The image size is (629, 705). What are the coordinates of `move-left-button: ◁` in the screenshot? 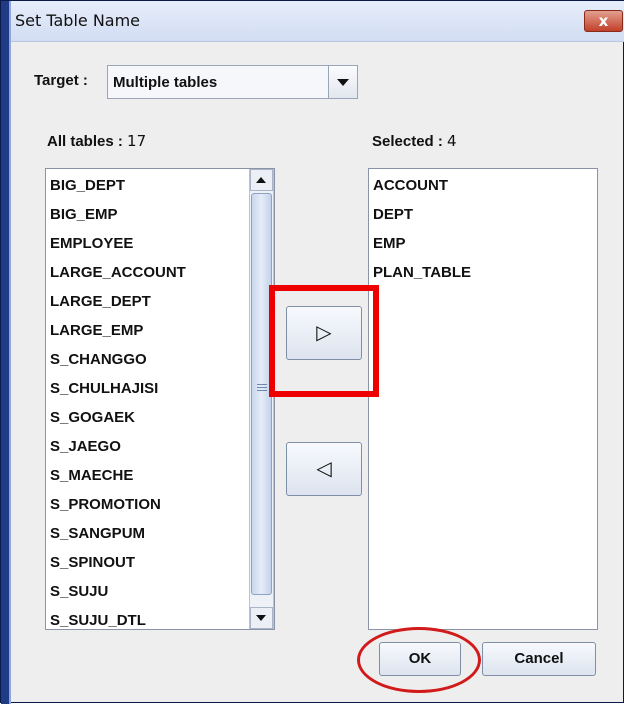 It's located at (324, 469).